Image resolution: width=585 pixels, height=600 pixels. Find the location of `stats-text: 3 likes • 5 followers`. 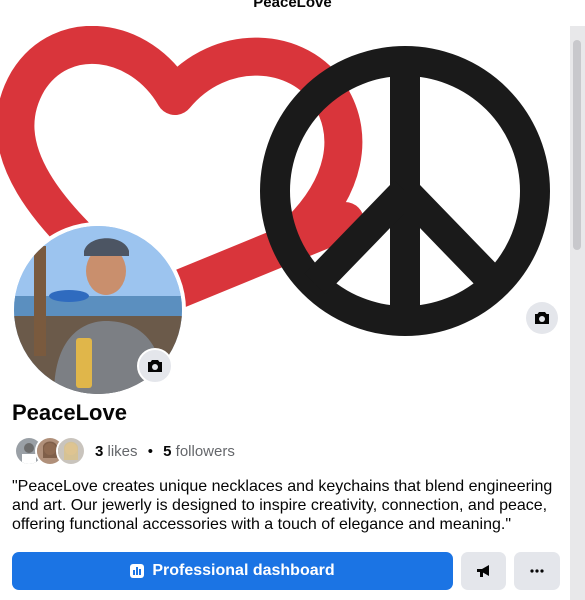

stats-text: 3 likes • 5 followers is located at coordinates (165, 451).